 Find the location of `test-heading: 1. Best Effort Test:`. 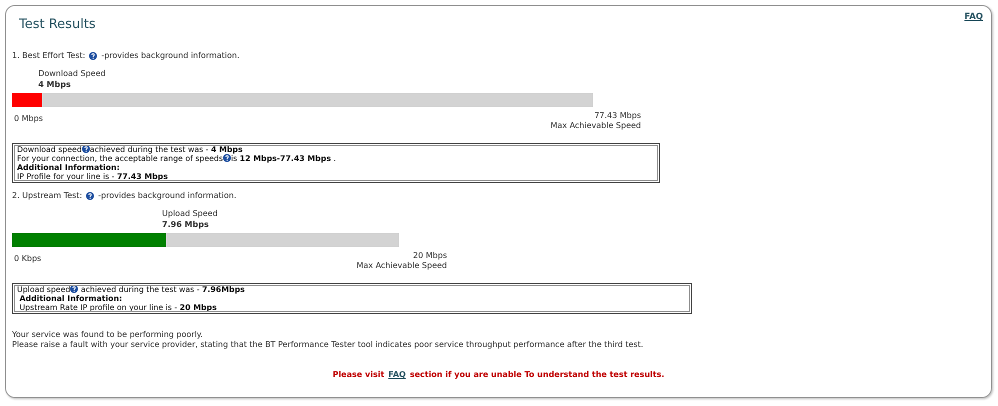

test-heading: 1. Best Effort Test: is located at coordinates (49, 56).